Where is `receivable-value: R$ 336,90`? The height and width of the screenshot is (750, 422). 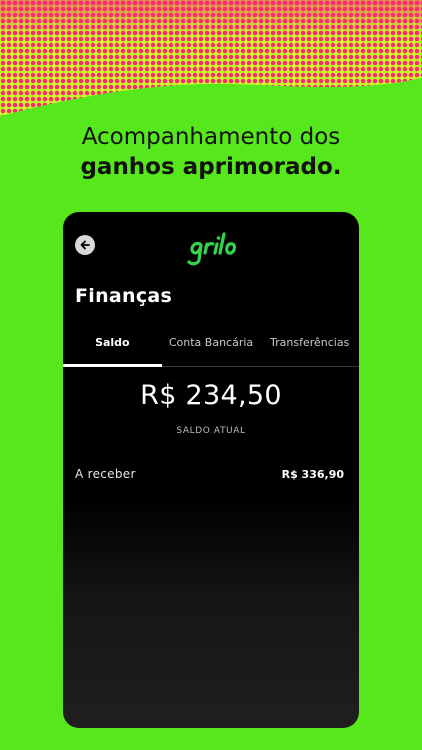
receivable-value: R$ 336,90 is located at coordinates (312, 474).